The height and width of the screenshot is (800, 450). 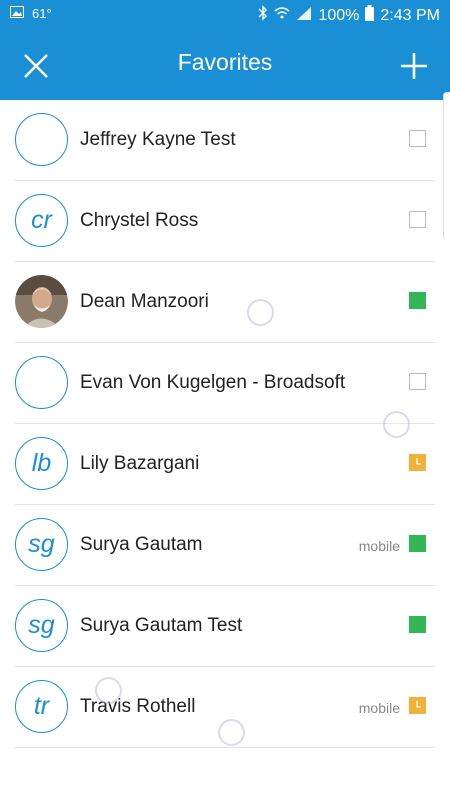 I want to click on clock-time: 2:43 PM, so click(x=410, y=15).